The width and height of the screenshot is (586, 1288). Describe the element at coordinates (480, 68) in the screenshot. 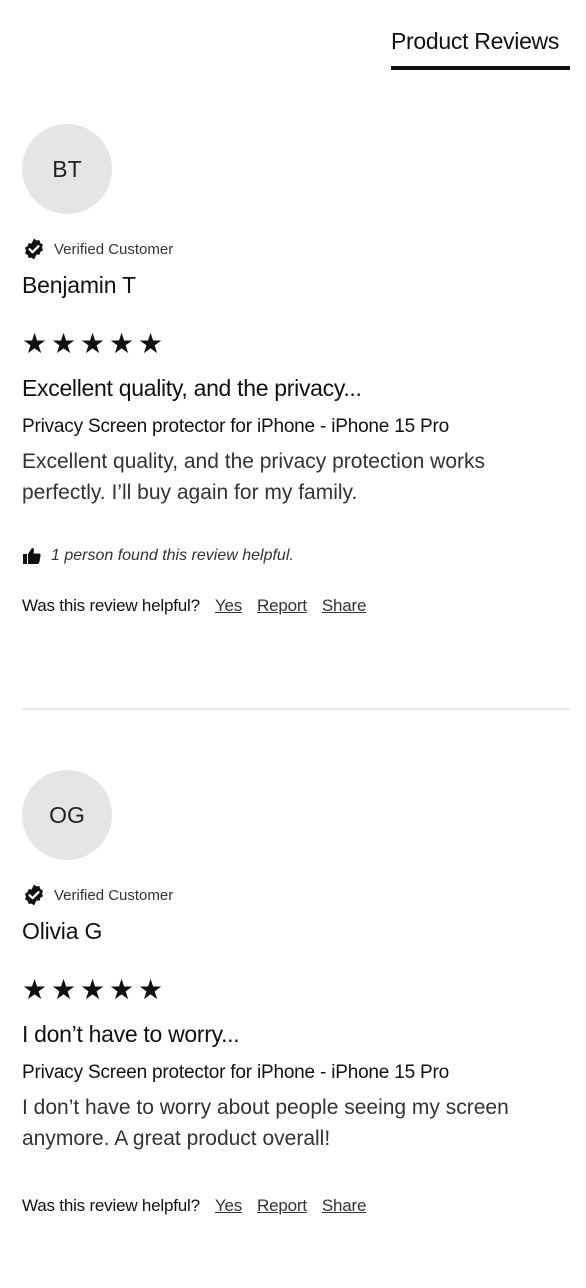

I see `tab-active-underline` at that location.